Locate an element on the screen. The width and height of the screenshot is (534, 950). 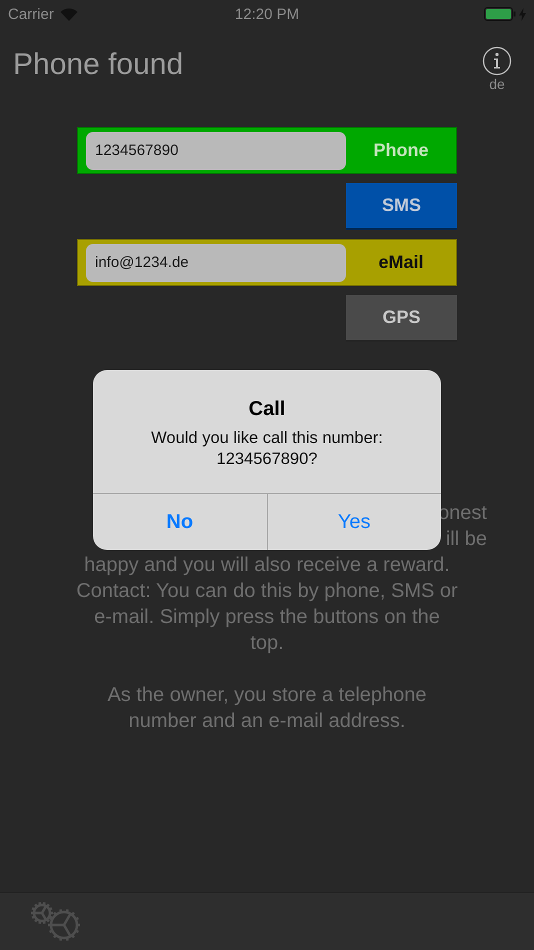
language-label: de is located at coordinates (497, 84).